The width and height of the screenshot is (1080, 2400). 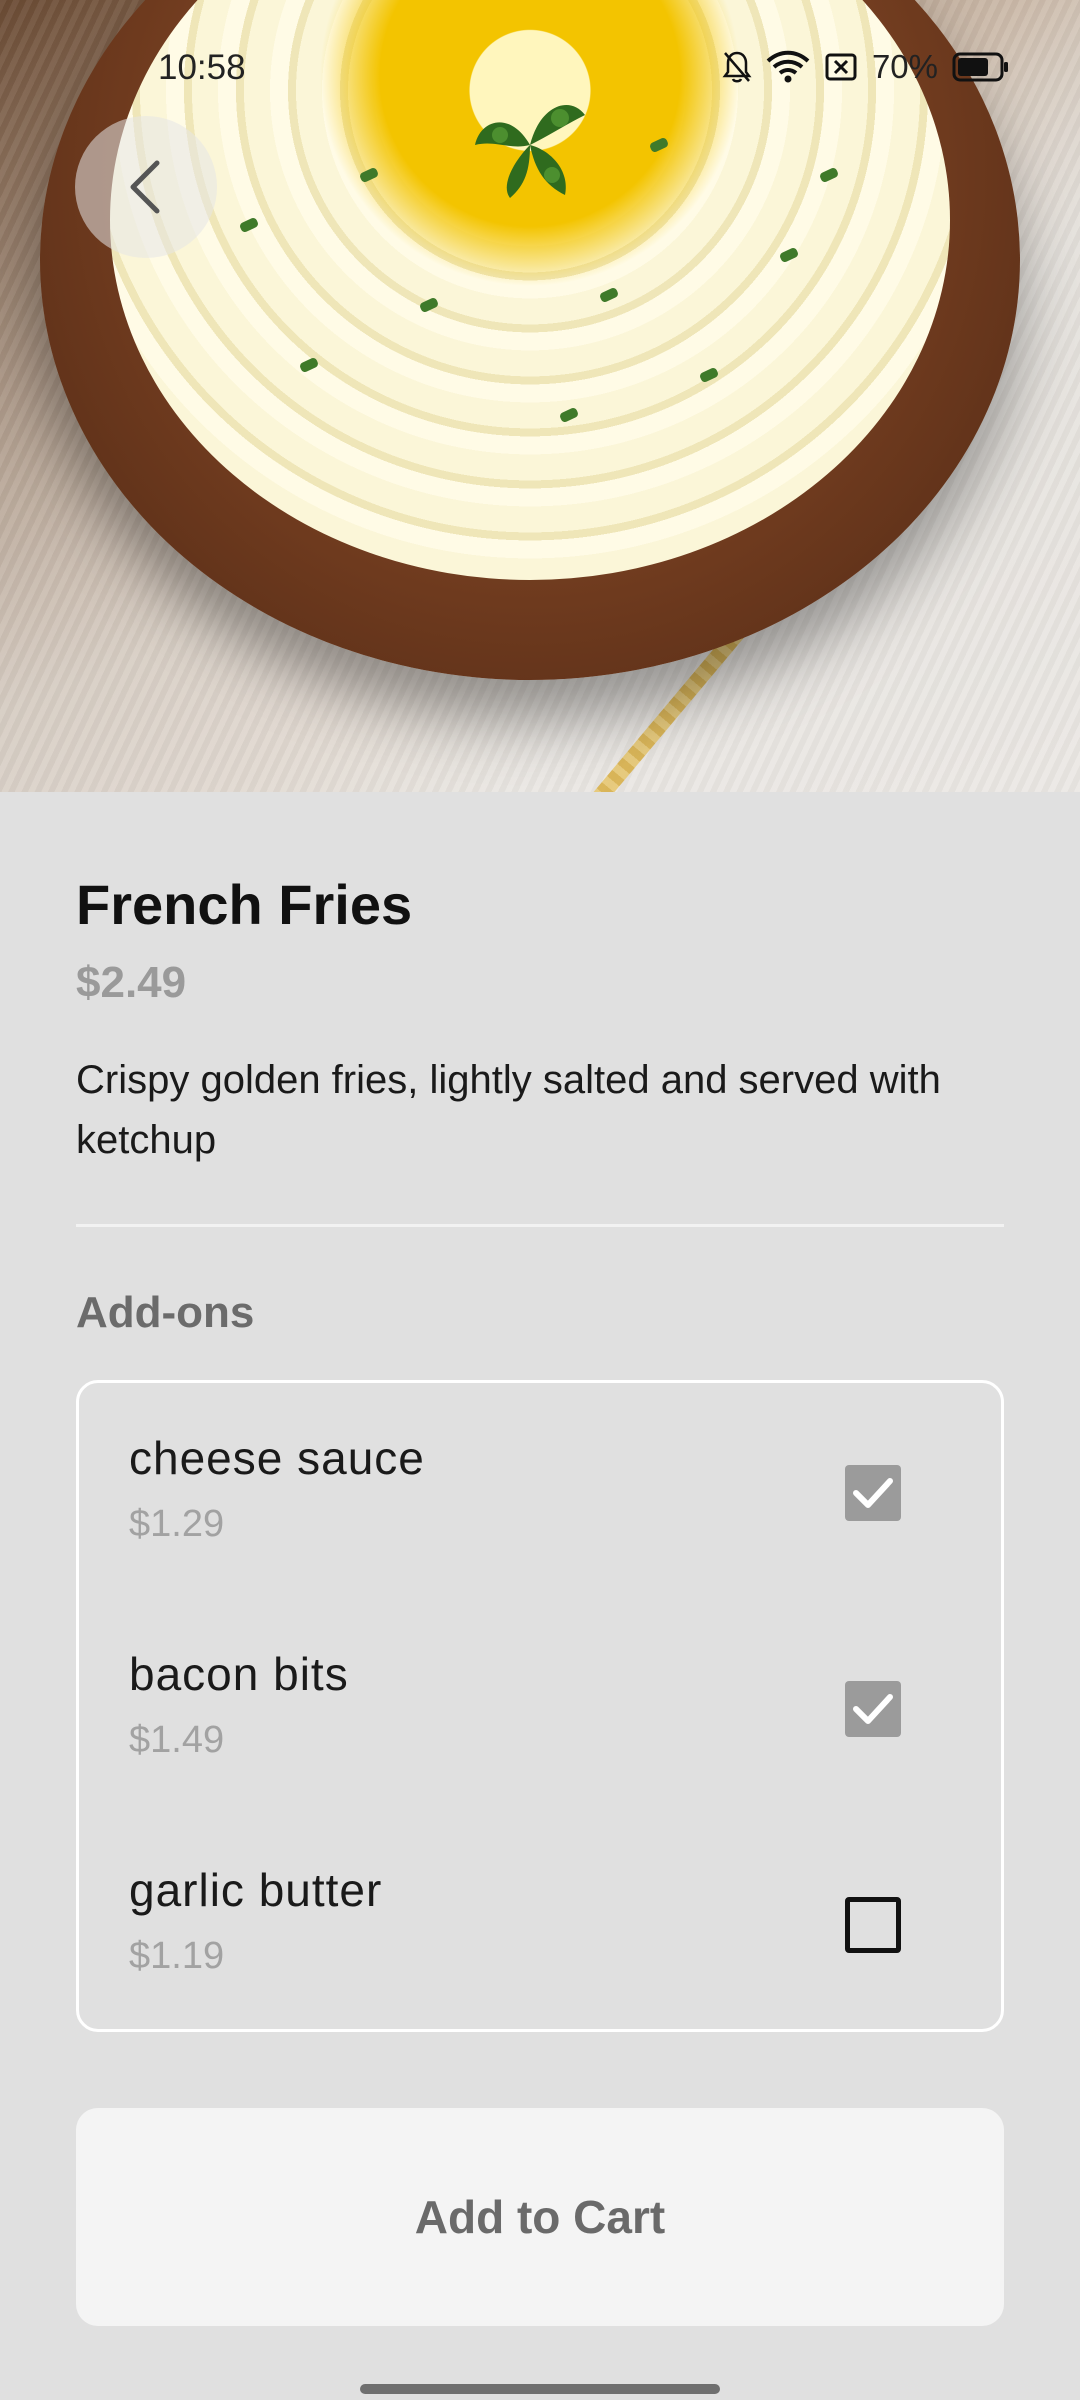 I want to click on wifi-icon, so click(x=788, y=66).